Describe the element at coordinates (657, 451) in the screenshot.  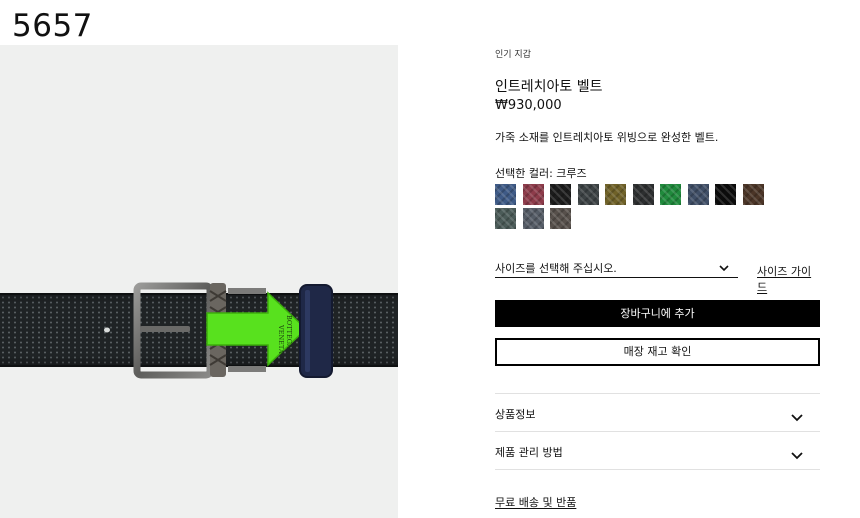
I see `accordion-care-instructions: 제품 관리 방법` at that location.